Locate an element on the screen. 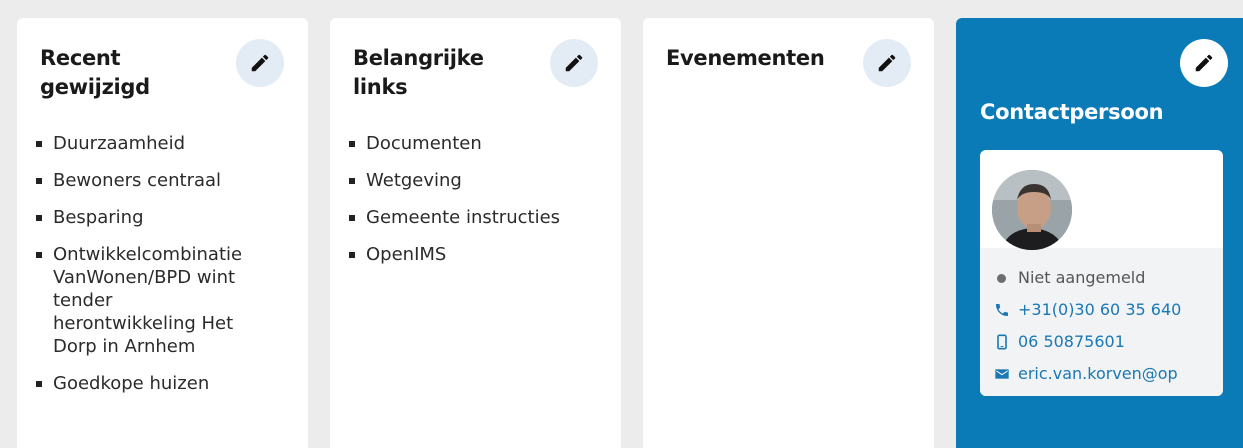  email-address: eric.van.korven@op is located at coordinates (1098, 373).